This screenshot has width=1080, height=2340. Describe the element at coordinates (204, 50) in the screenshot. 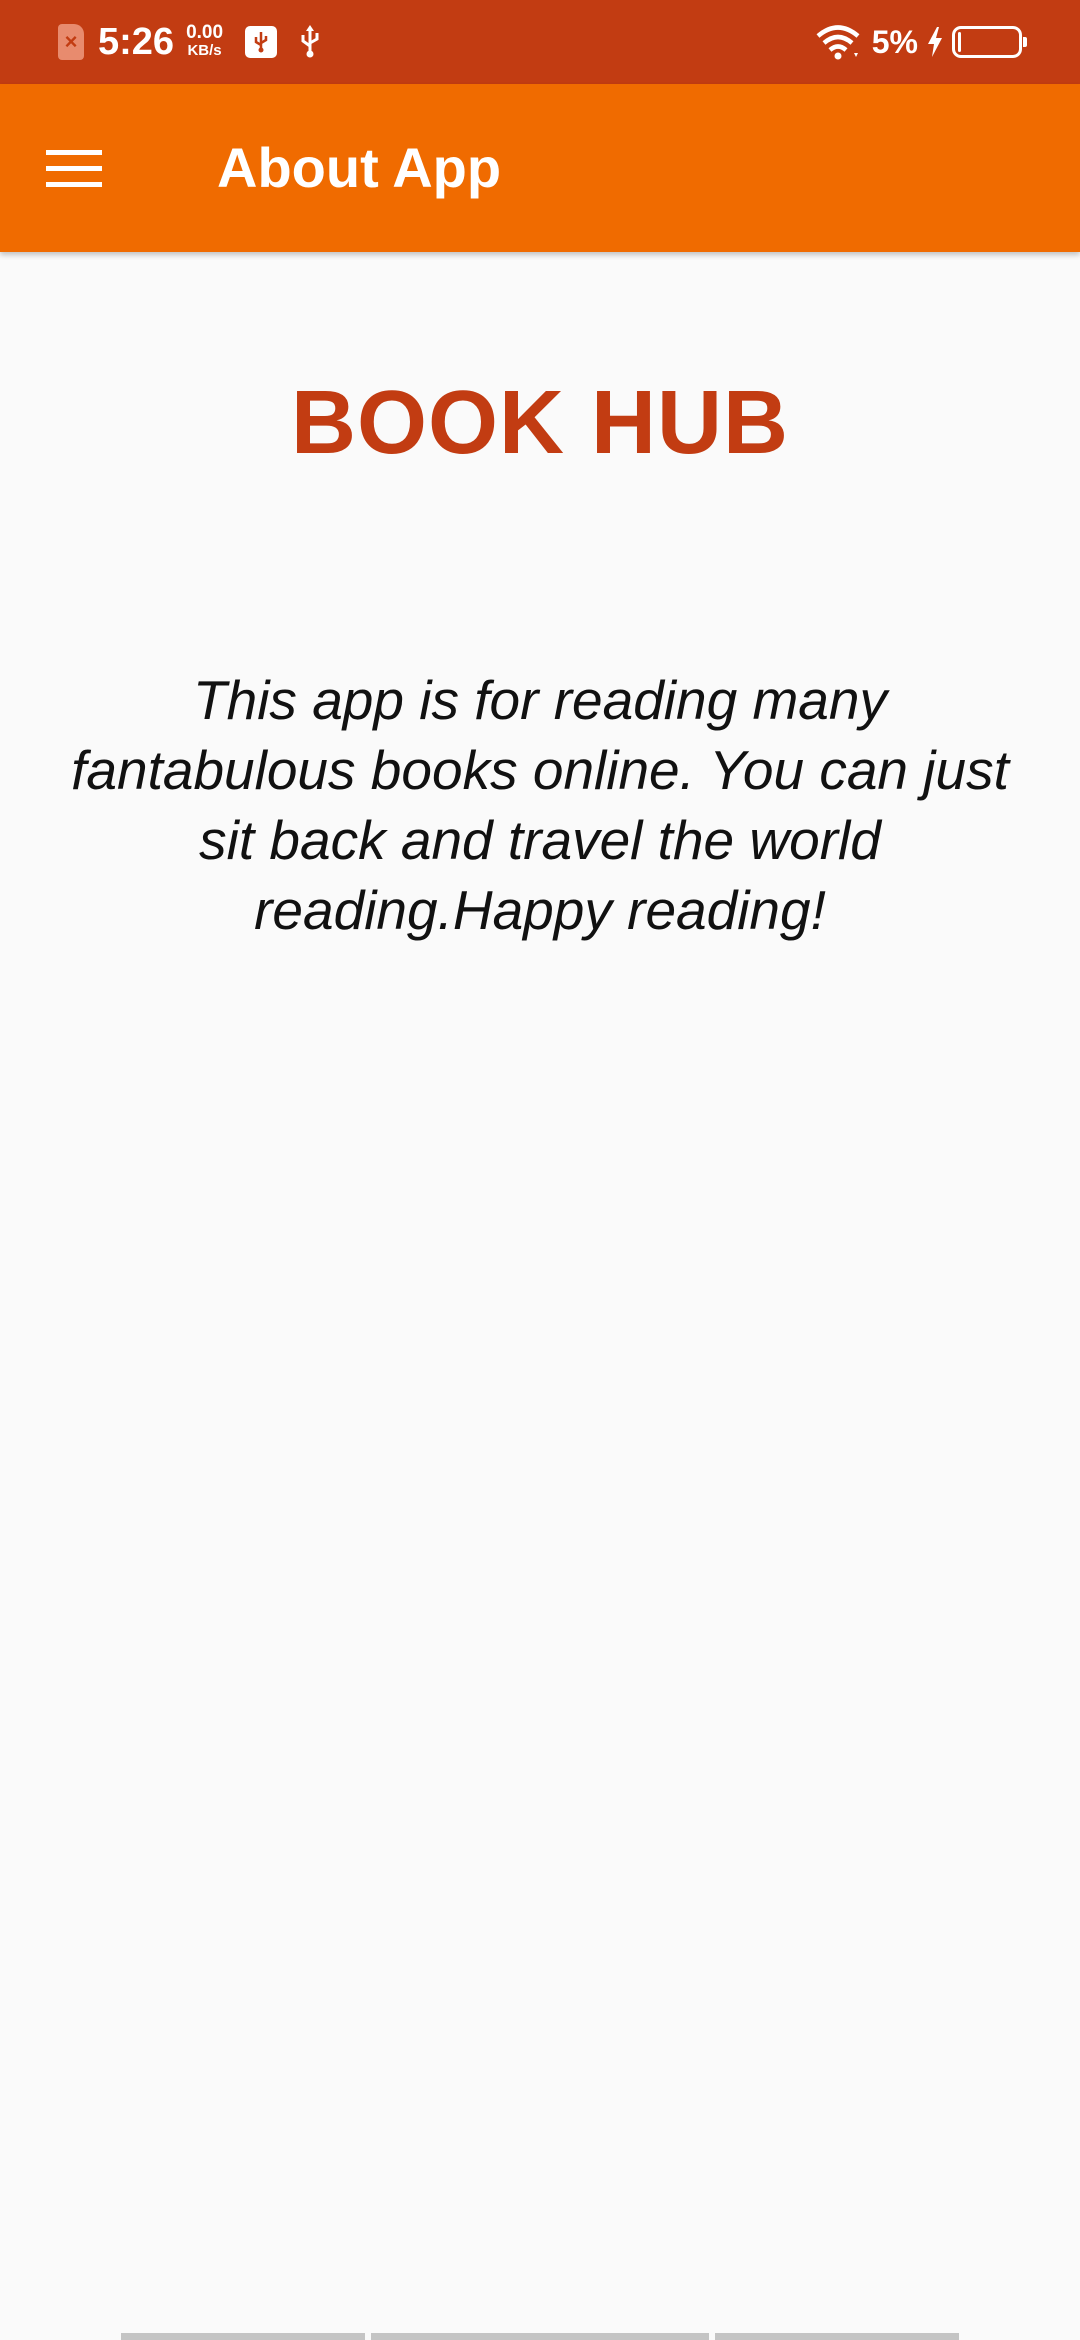

I see `network-speed-unit: KB/s` at that location.